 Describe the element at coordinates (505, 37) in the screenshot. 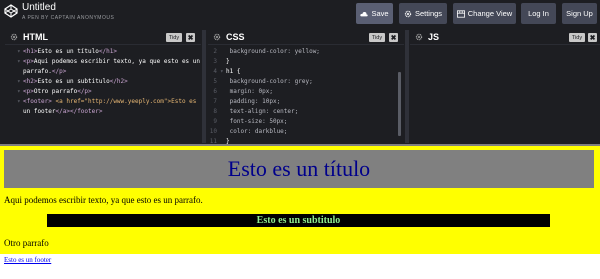

I see `js-panel-header: JS Tidy ✖` at that location.